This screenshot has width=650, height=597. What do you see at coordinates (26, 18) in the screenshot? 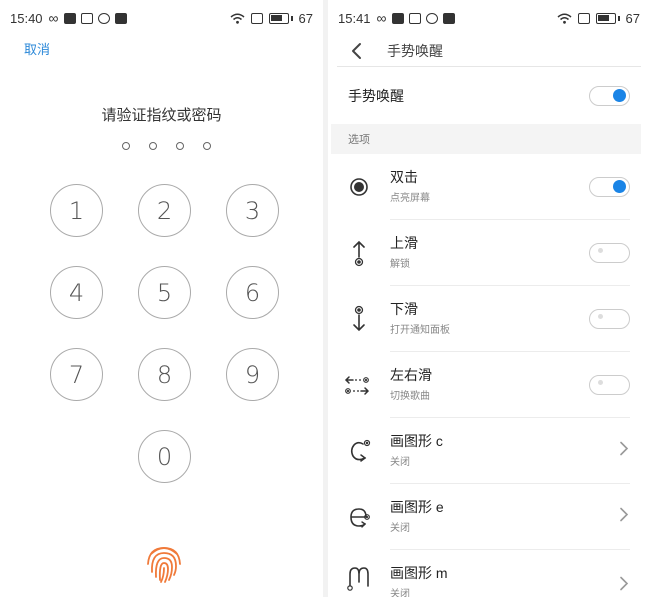
I see `status-time: 15:40` at bounding box center [26, 18].